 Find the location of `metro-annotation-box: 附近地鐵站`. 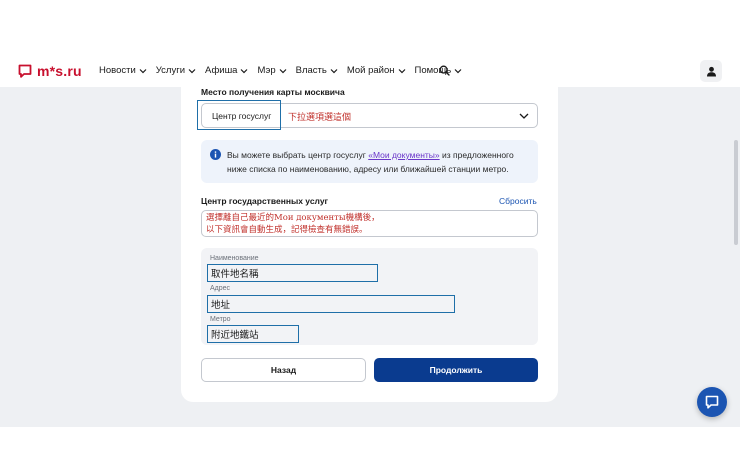

metro-annotation-box: 附近地鐵站 is located at coordinates (253, 334).